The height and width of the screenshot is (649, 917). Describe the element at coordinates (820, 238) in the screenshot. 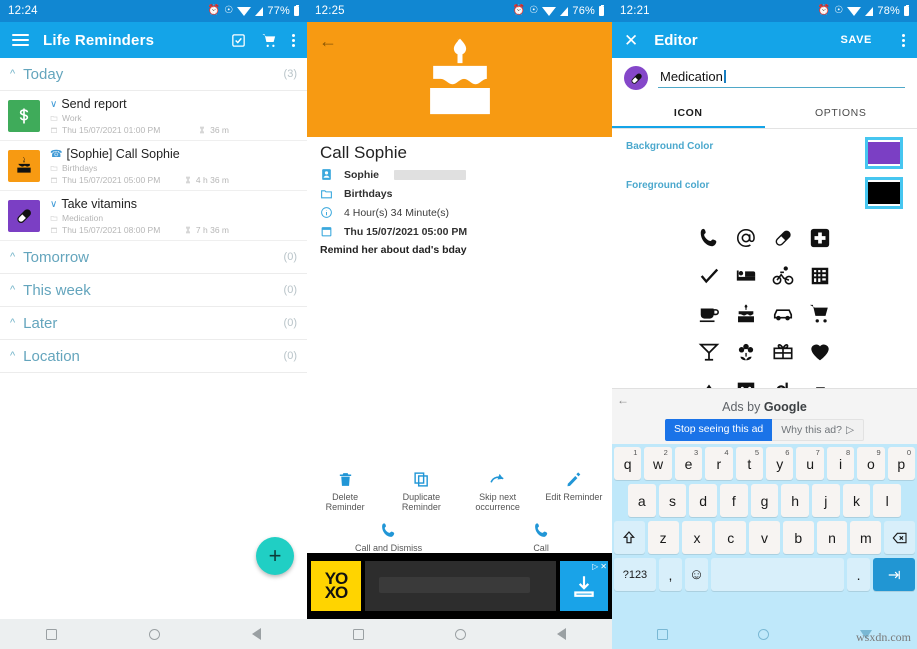

I see `medical-cross-icon` at that location.